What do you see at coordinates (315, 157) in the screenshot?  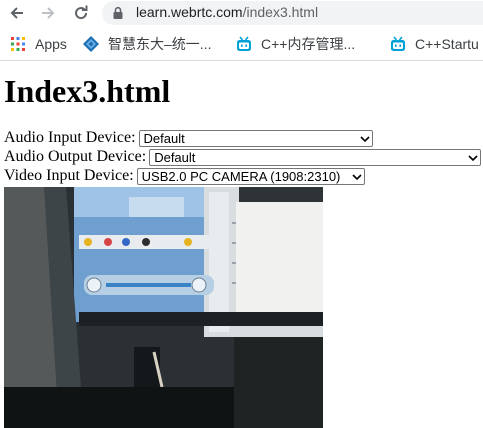 I see `audio-output-select: Default` at bounding box center [315, 157].